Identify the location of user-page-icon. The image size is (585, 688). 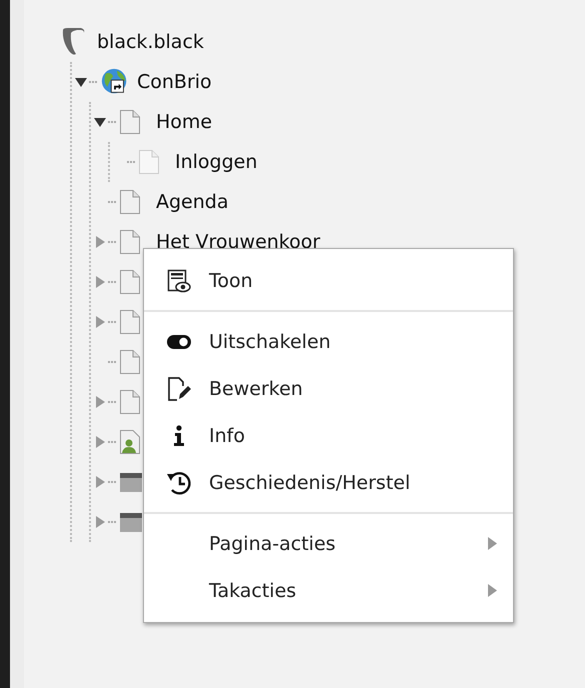
(130, 442).